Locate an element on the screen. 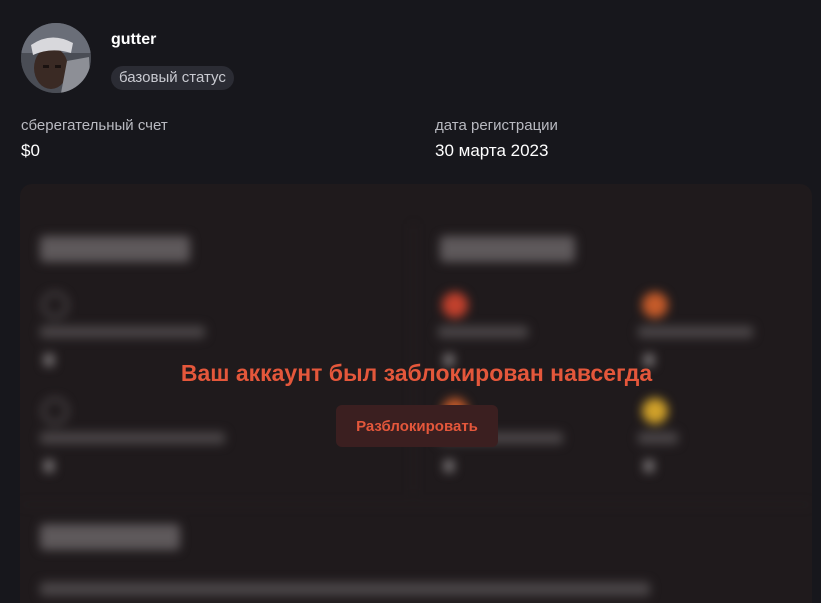 The height and width of the screenshot is (603, 821). unblock-button: Разблокировать is located at coordinates (417, 426).